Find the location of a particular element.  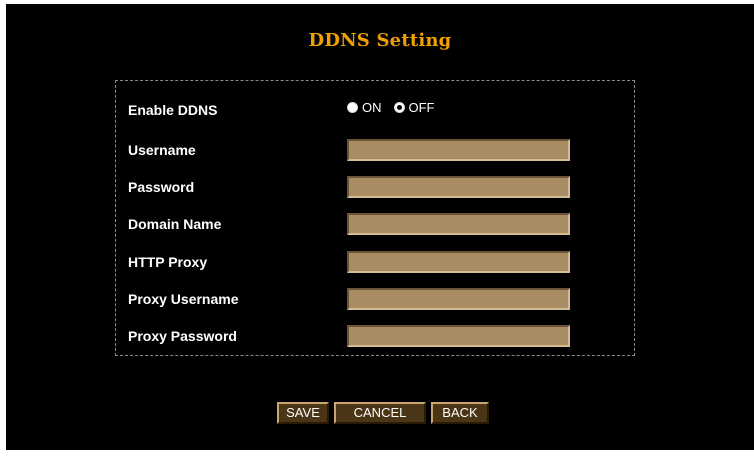

radio-off is located at coordinates (399, 107).